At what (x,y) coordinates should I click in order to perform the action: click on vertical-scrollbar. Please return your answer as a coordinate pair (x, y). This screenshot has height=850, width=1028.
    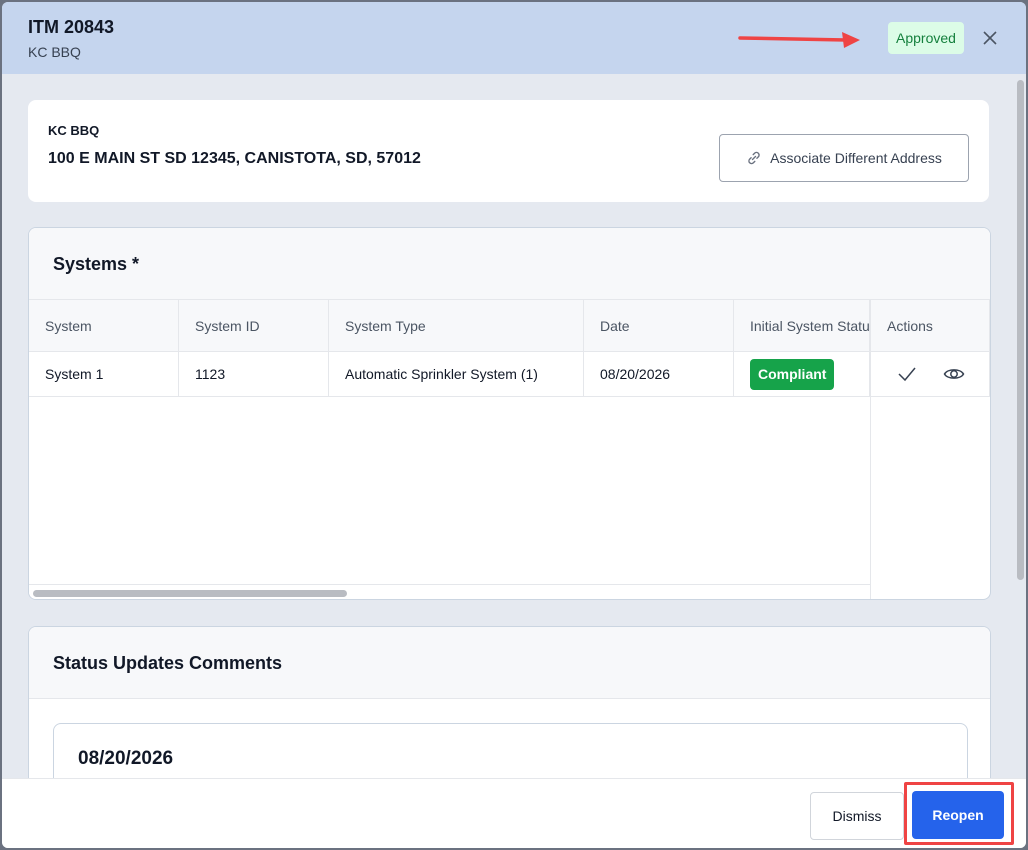
    Looking at the image, I should click on (1020, 426).